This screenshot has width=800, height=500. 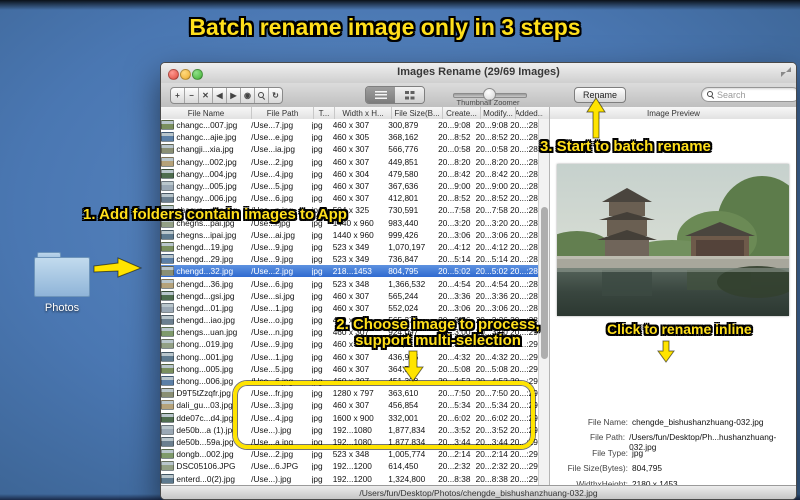 What do you see at coordinates (409, 95) in the screenshot?
I see `grid-view-button` at bounding box center [409, 95].